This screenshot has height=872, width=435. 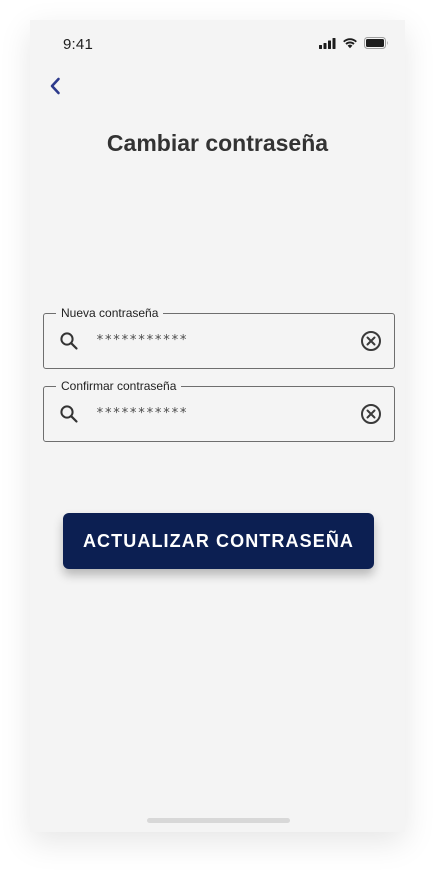 What do you see at coordinates (110, 313) in the screenshot?
I see `new-password-label: Nueva contraseña` at bounding box center [110, 313].